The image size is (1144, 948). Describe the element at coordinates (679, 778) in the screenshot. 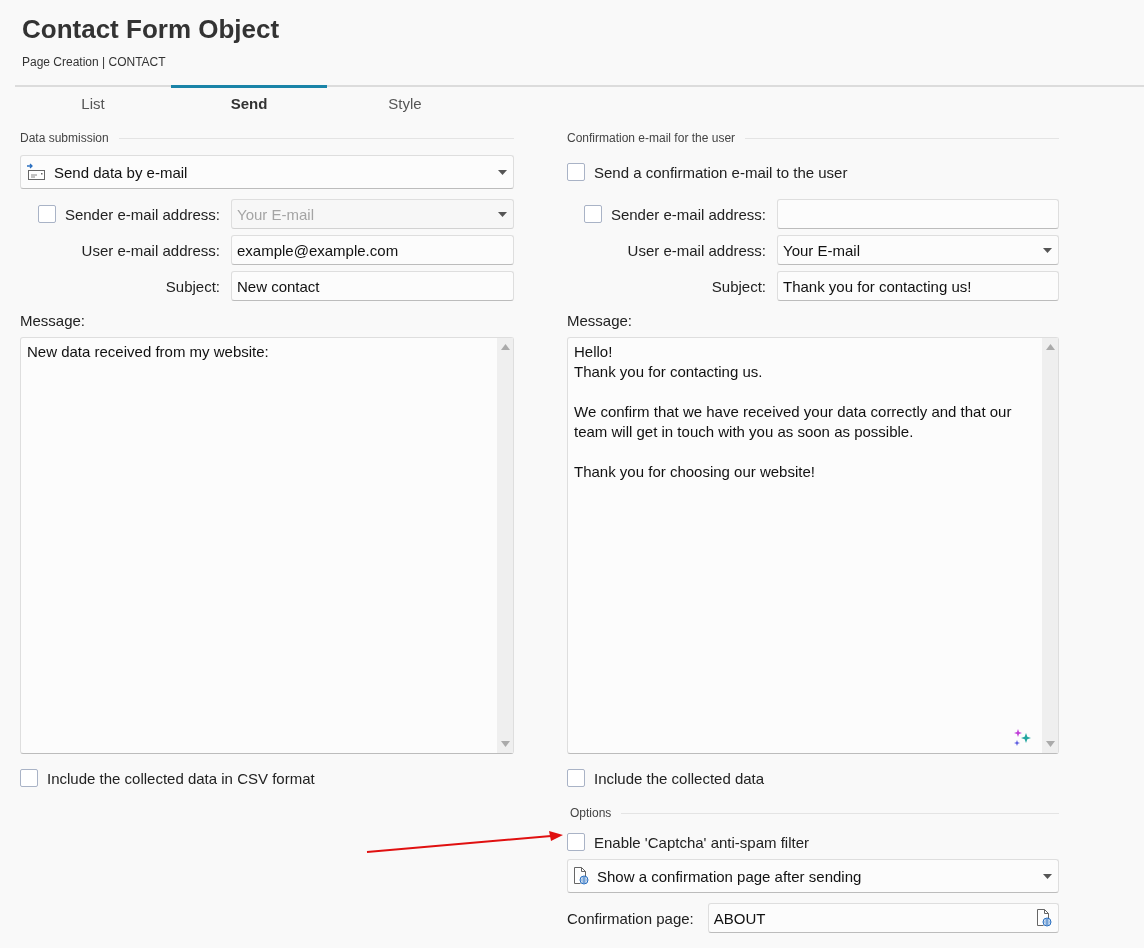

I see `checkbox-label: Include the collected data` at that location.